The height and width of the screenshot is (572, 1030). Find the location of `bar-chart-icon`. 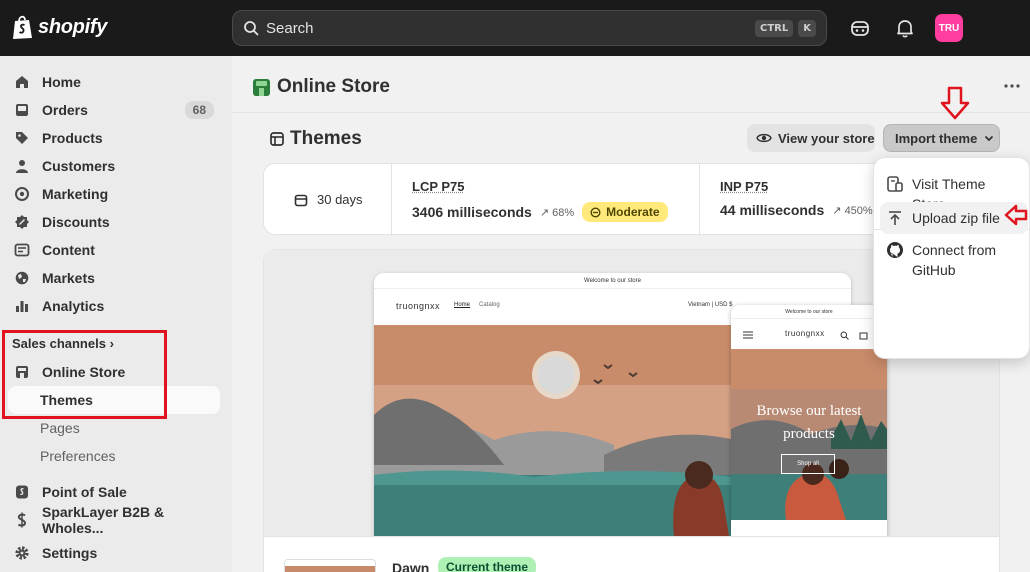

bar-chart-icon is located at coordinates (22, 306).